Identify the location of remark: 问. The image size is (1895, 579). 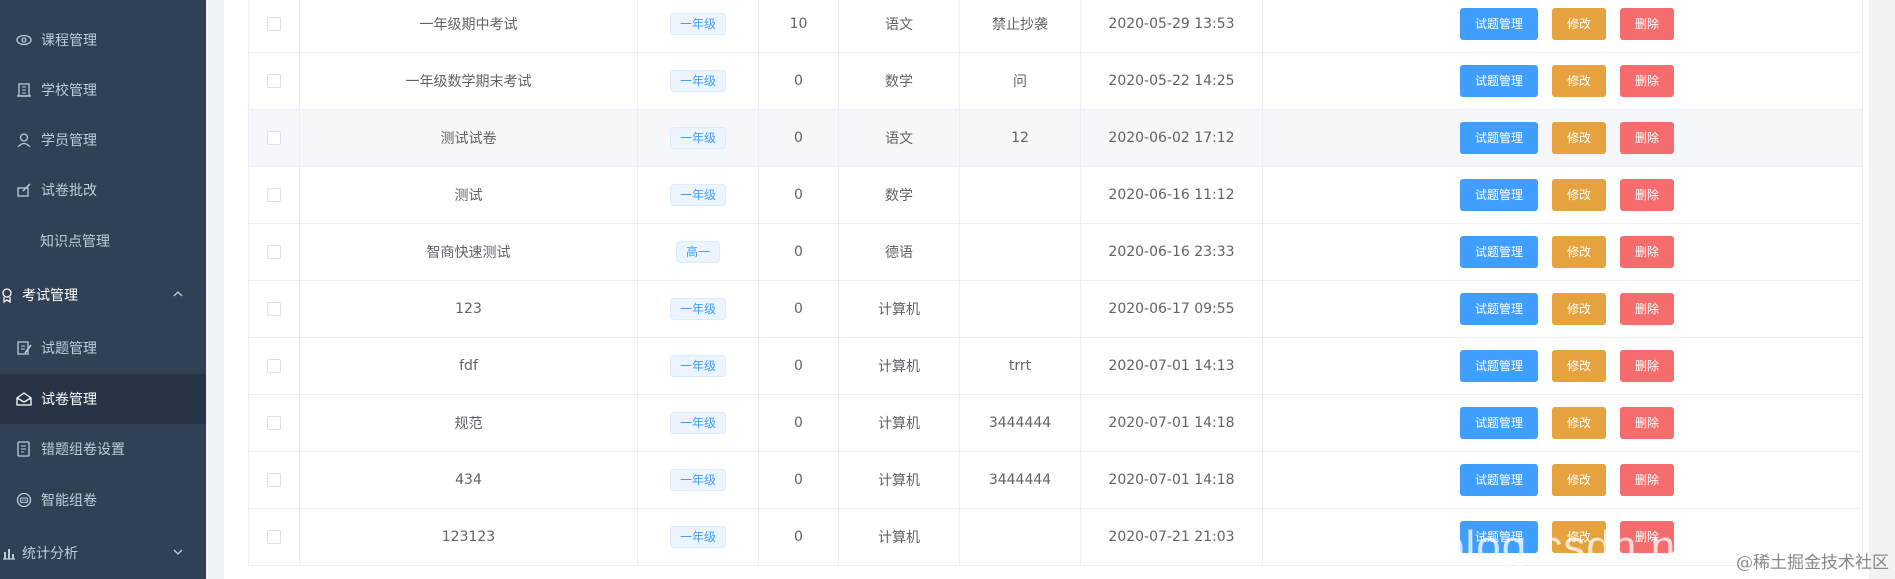
(1020, 81).